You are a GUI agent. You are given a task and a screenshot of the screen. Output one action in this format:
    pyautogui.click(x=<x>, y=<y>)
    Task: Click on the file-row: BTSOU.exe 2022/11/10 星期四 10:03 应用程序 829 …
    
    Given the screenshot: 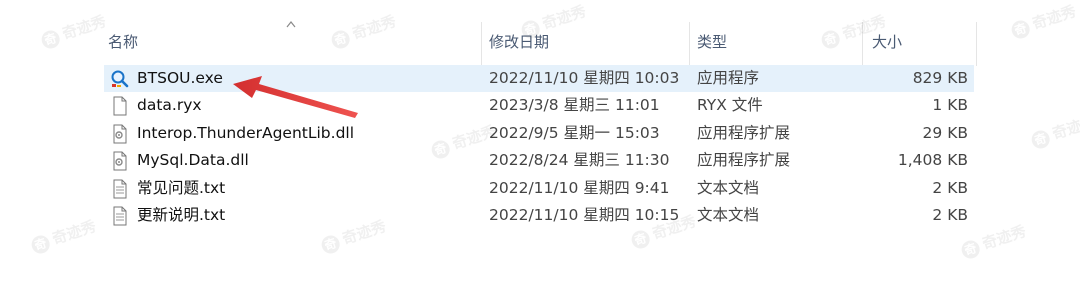 What is the action you would take?
    pyautogui.click(x=539, y=79)
    